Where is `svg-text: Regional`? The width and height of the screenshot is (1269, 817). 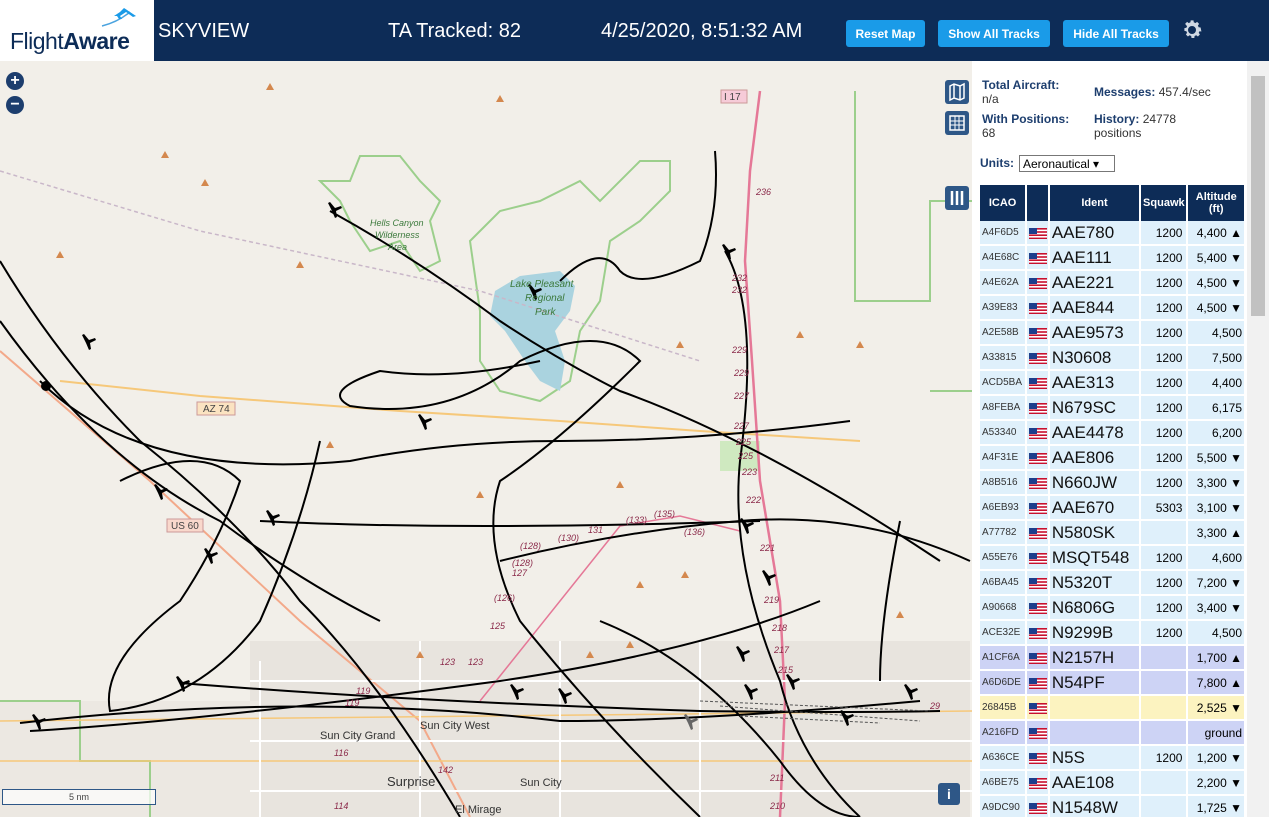 svg-text: Regional is located at coordinates (545, 298).